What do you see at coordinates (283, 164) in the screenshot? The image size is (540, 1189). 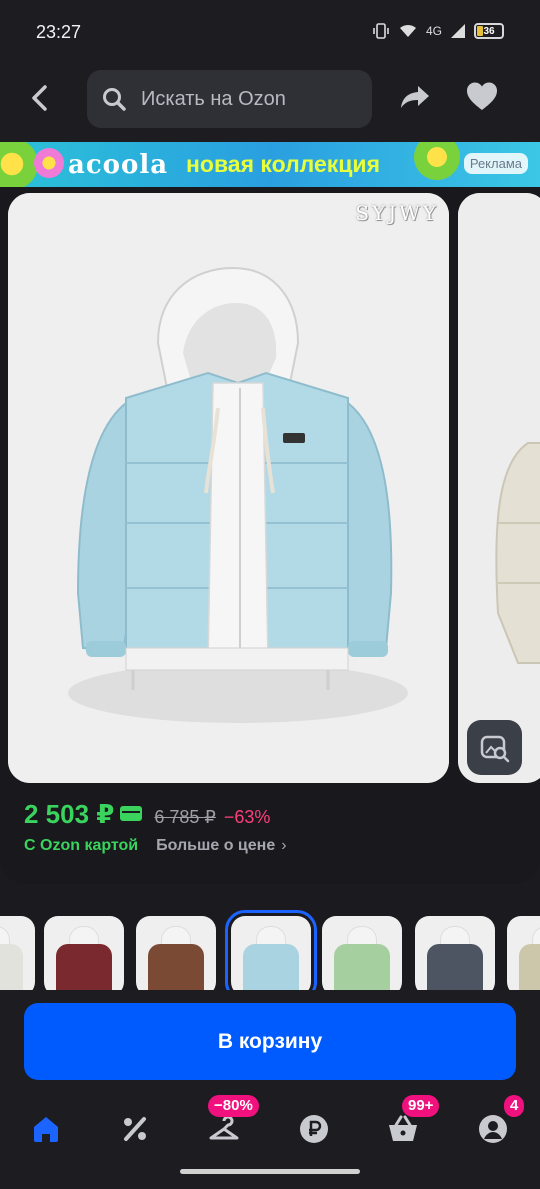 I see `banner-text: новая коллекция` at bounding box center [283, 164].